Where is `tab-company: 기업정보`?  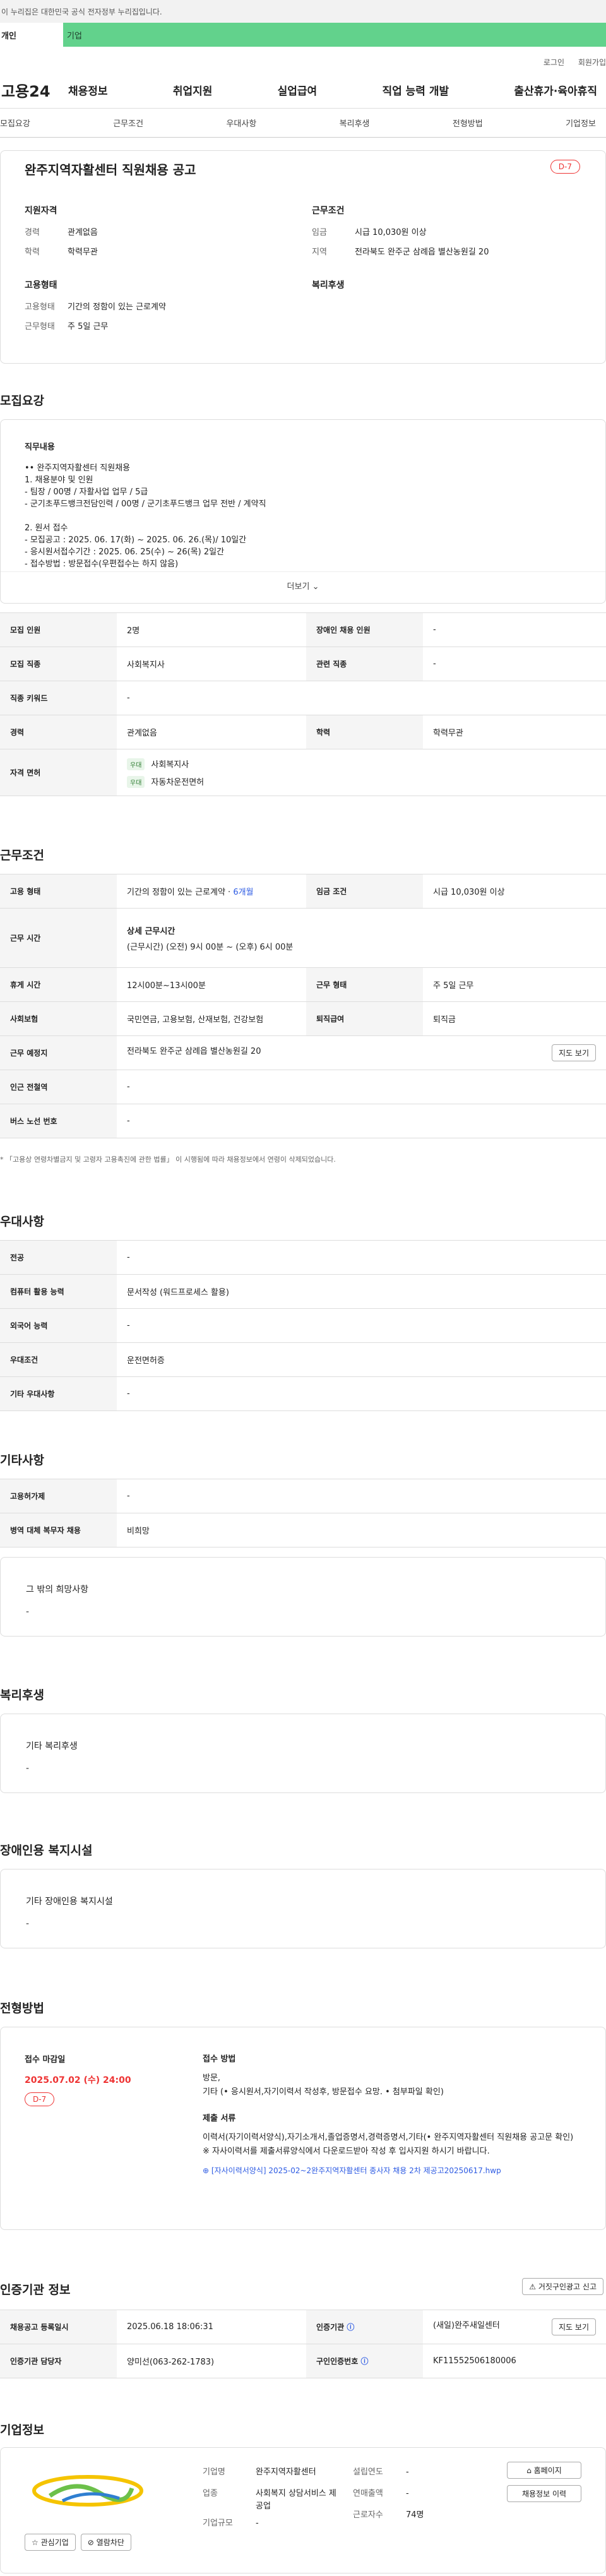
tab-company: 기업정보 is located at coordinates (581, 123).